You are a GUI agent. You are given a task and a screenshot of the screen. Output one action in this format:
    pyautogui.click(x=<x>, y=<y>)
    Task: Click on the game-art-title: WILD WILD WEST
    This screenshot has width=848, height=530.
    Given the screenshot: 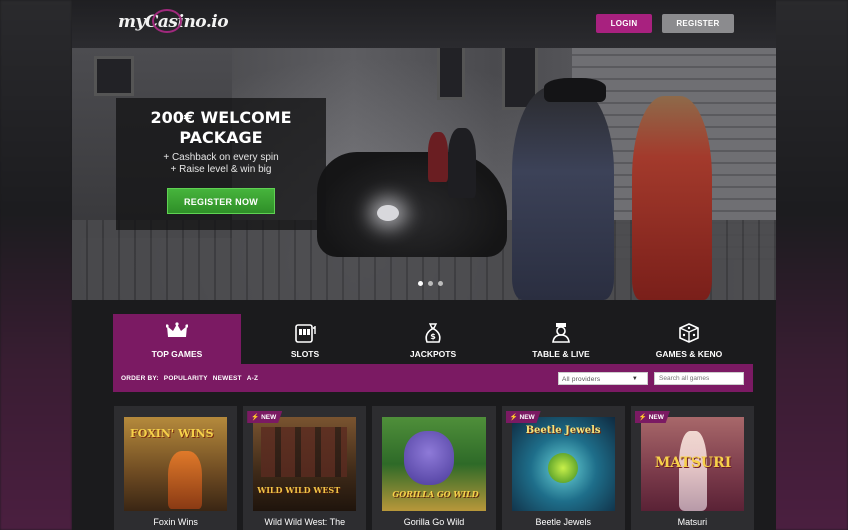 What is the action you would take?
    pyautogui.click(x=299, y=490)
    